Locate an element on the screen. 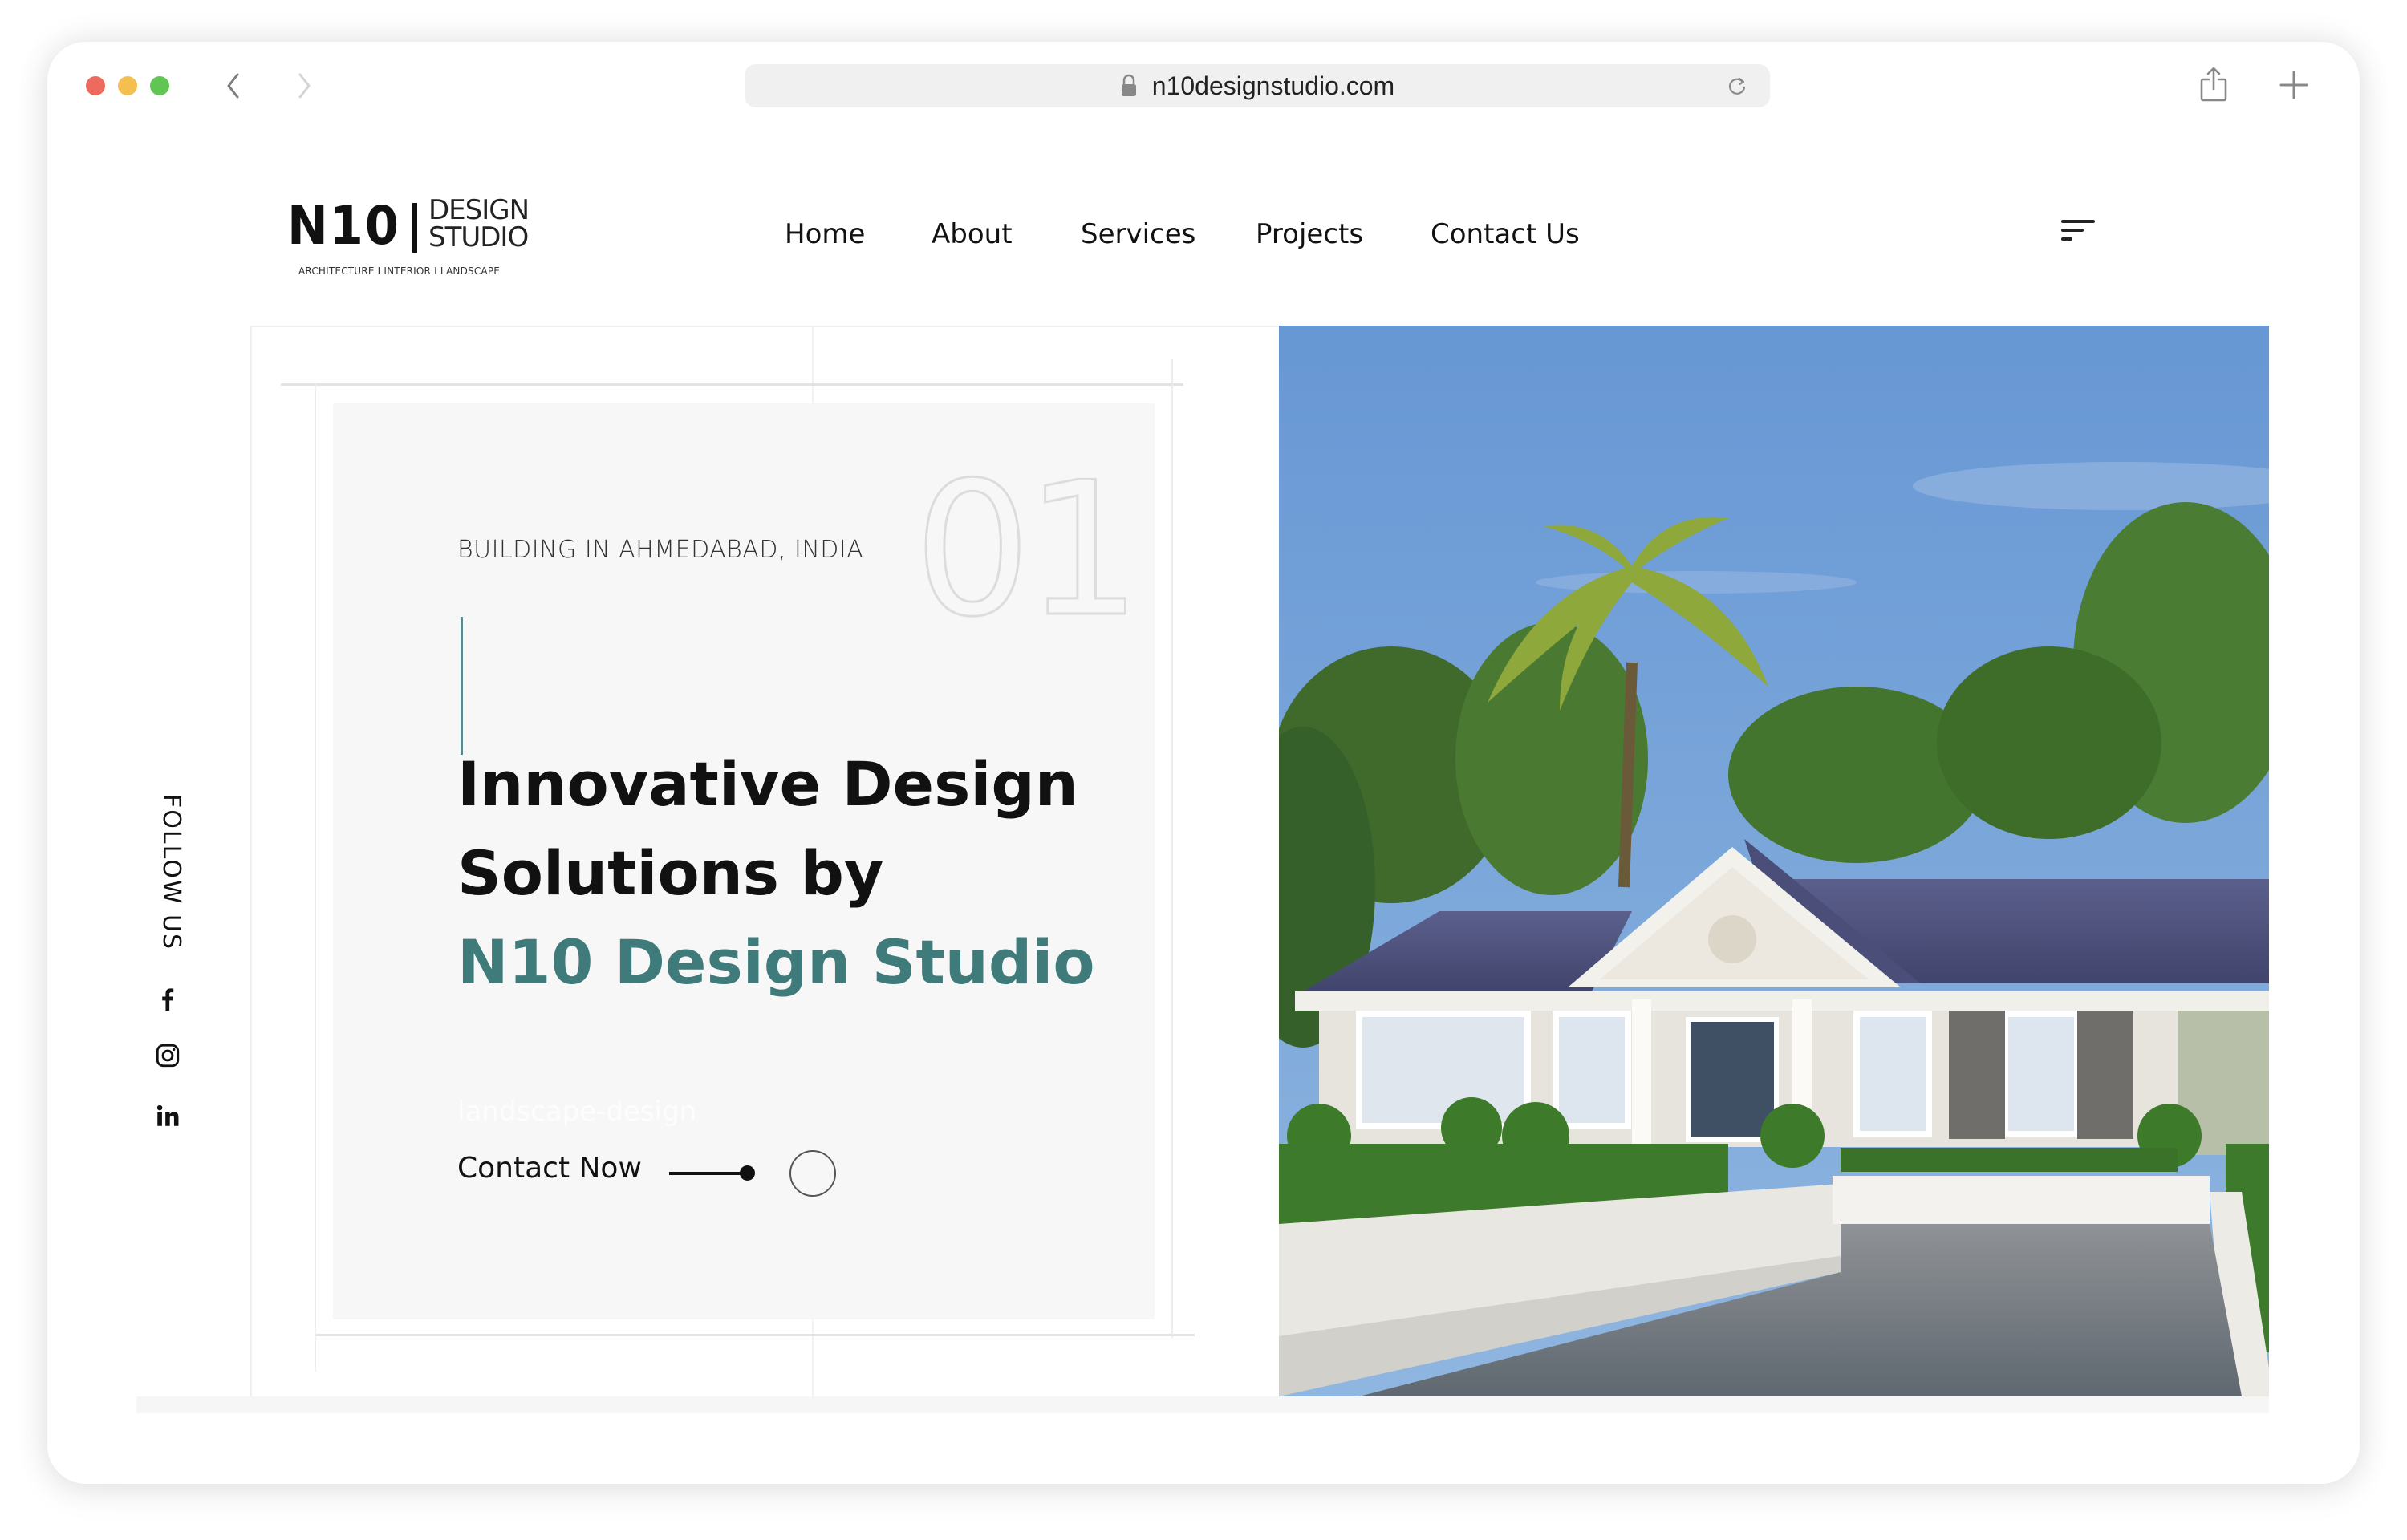  logo-divider is located at coordinates (414, 228).